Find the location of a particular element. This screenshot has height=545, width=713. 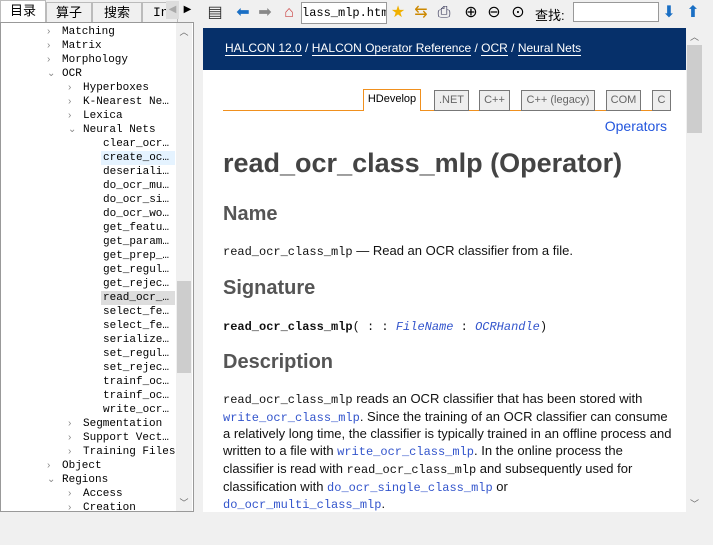

tree-item: Training Files is located at coordinates (129, 452).